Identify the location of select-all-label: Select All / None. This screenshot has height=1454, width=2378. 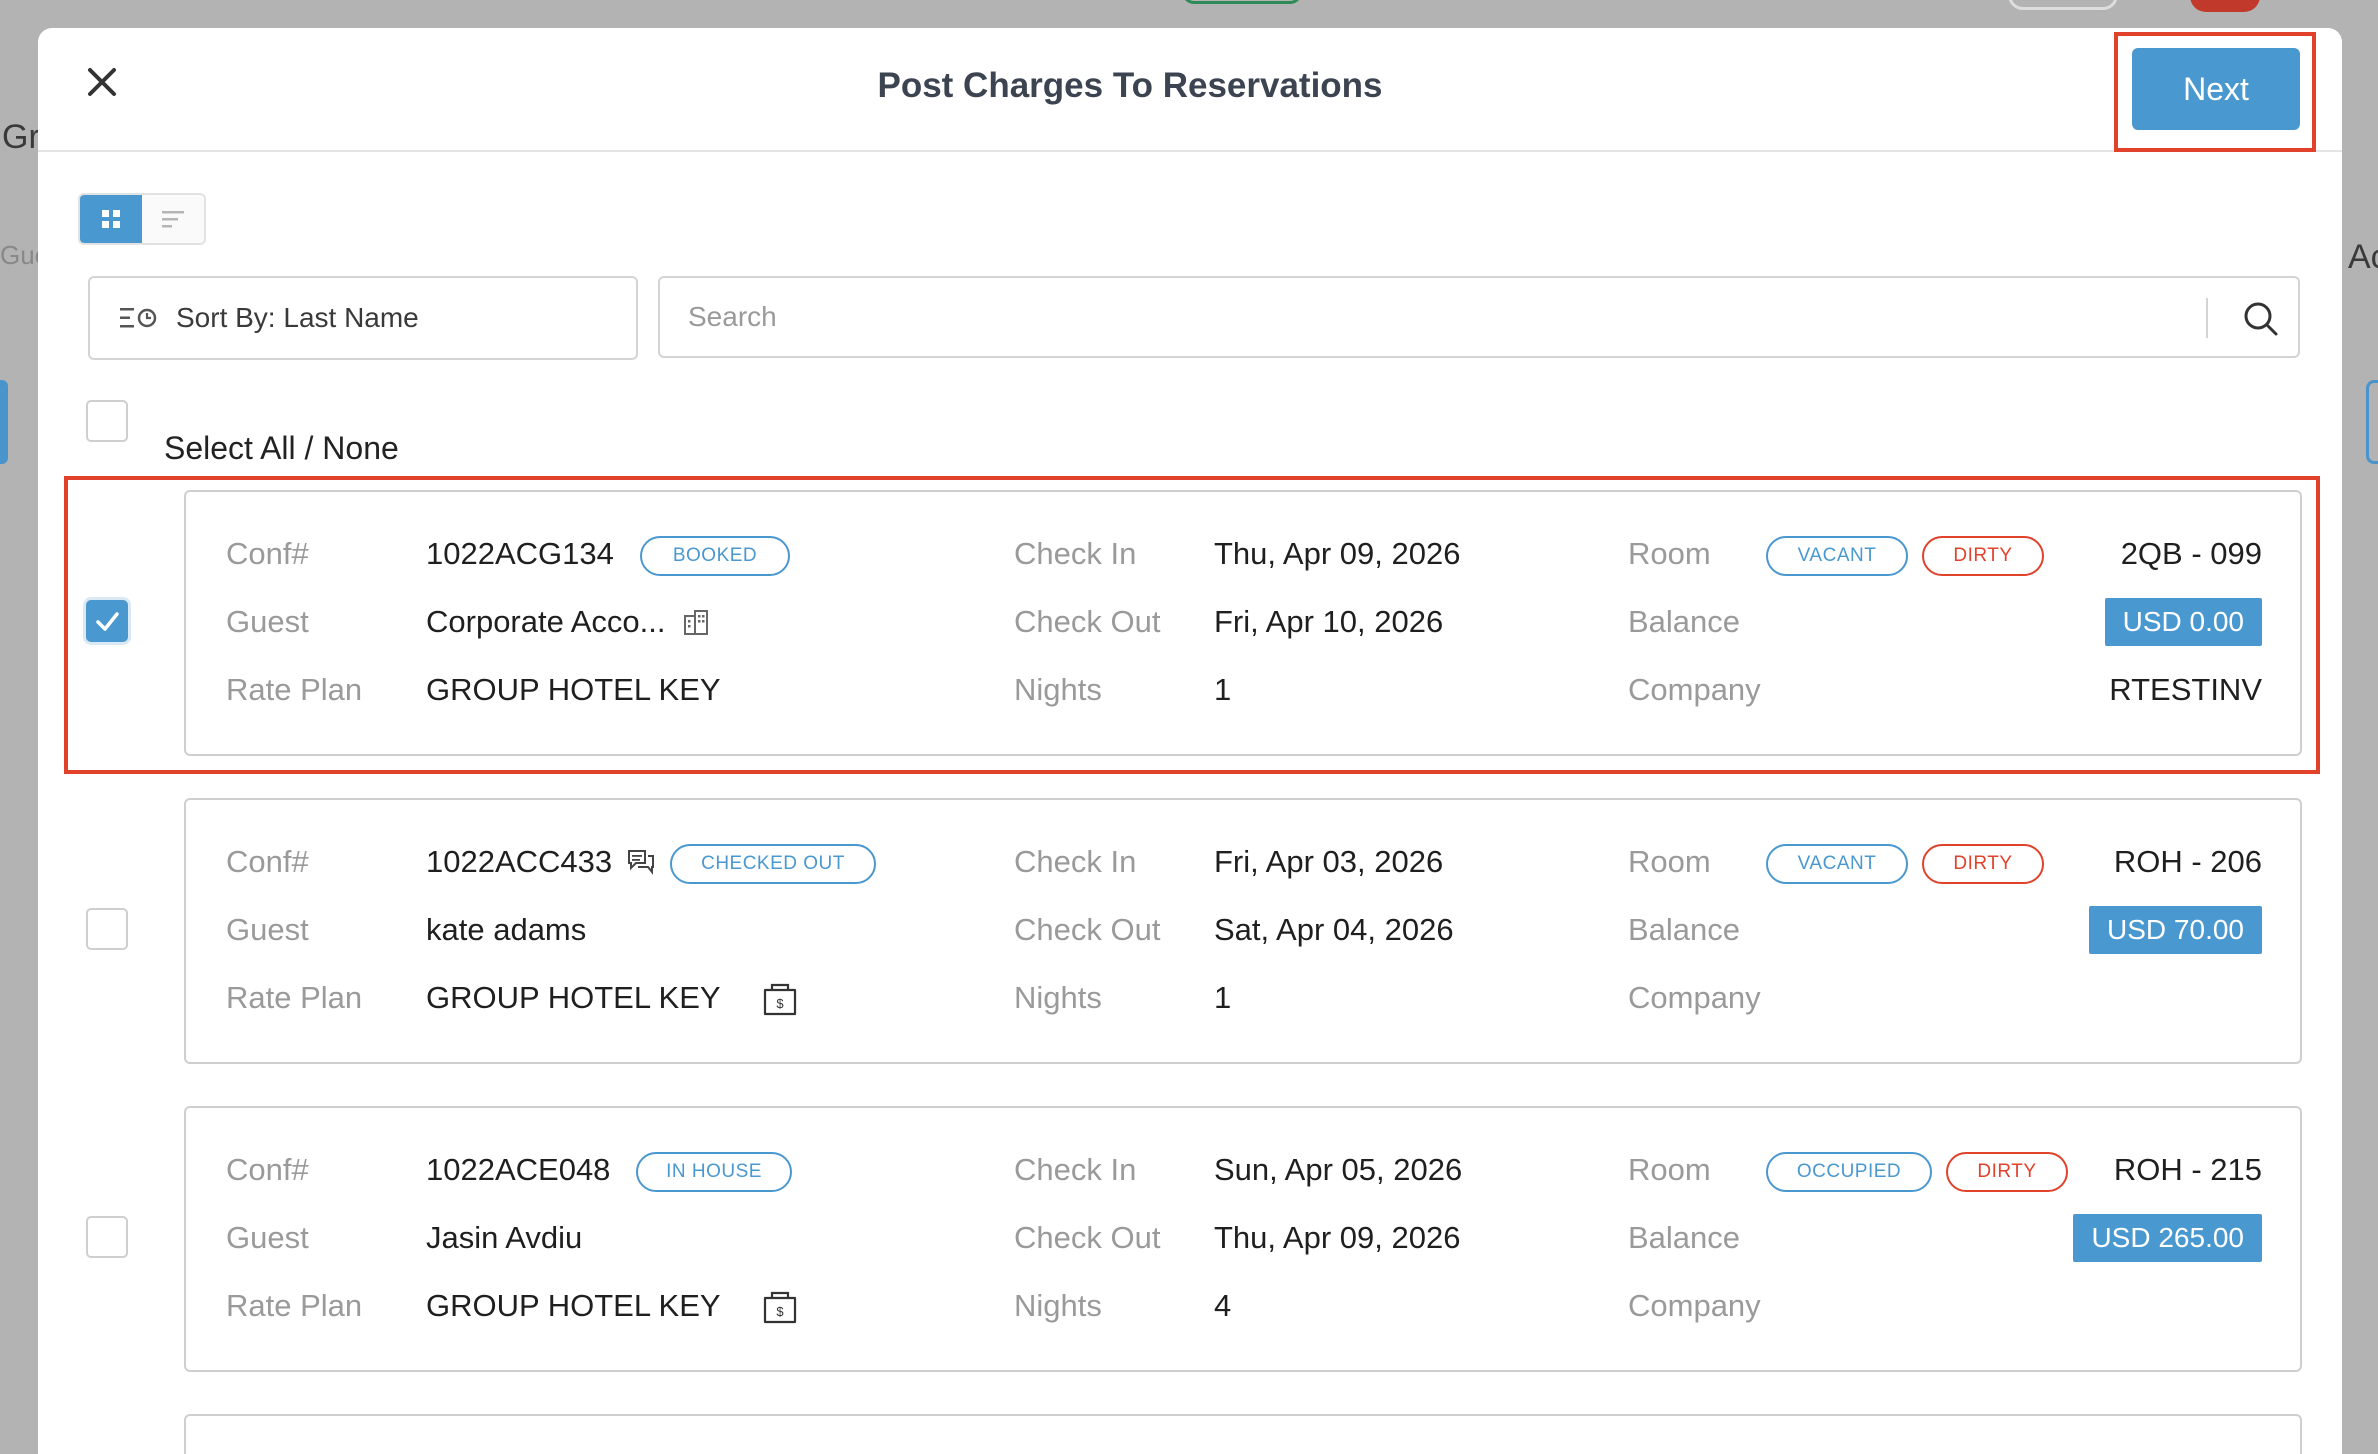
(281, 448).